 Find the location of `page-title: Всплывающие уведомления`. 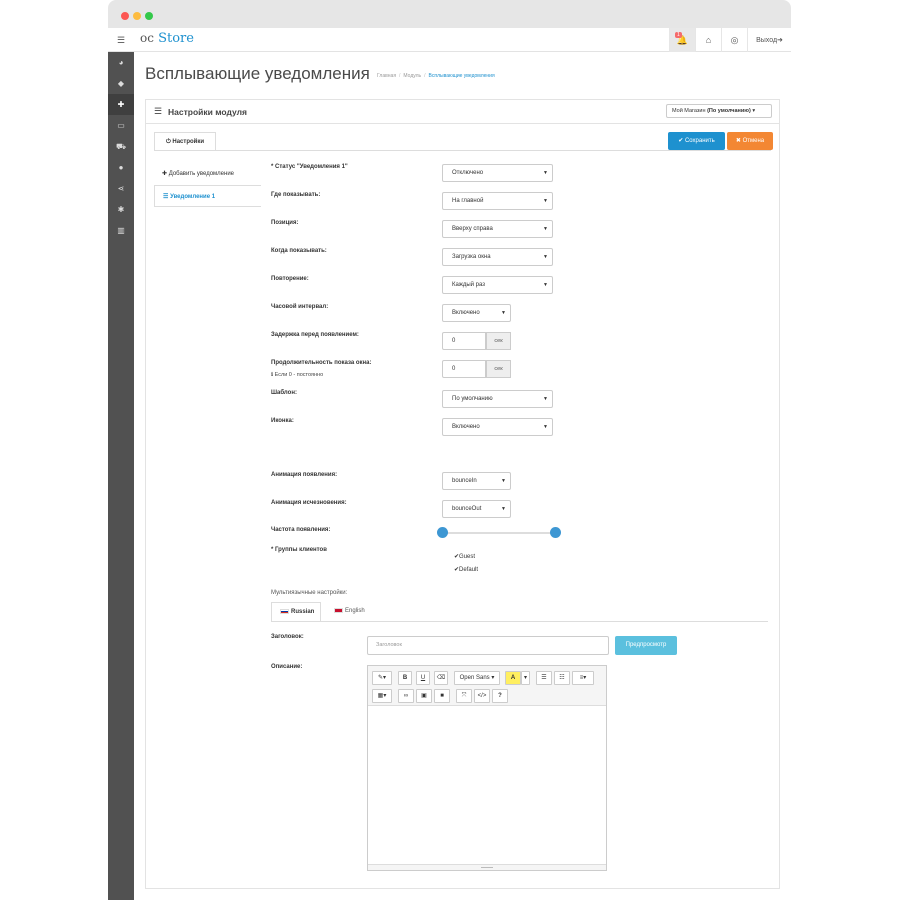

page-title: Всплывающие уведомления is located at coordinates (257, 73).